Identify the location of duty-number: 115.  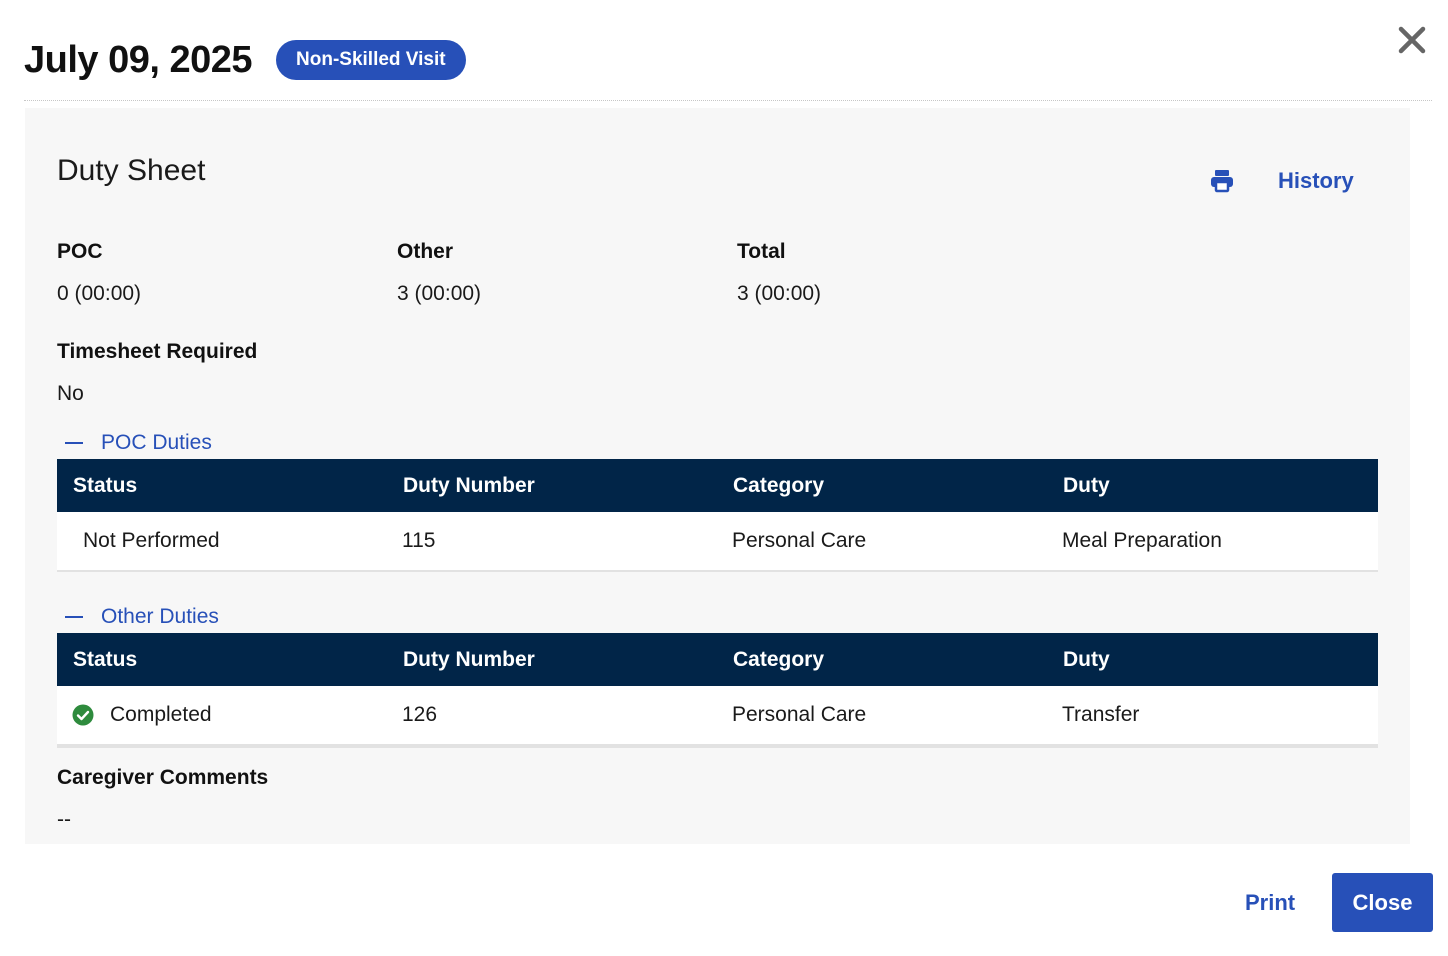
(419, 540).